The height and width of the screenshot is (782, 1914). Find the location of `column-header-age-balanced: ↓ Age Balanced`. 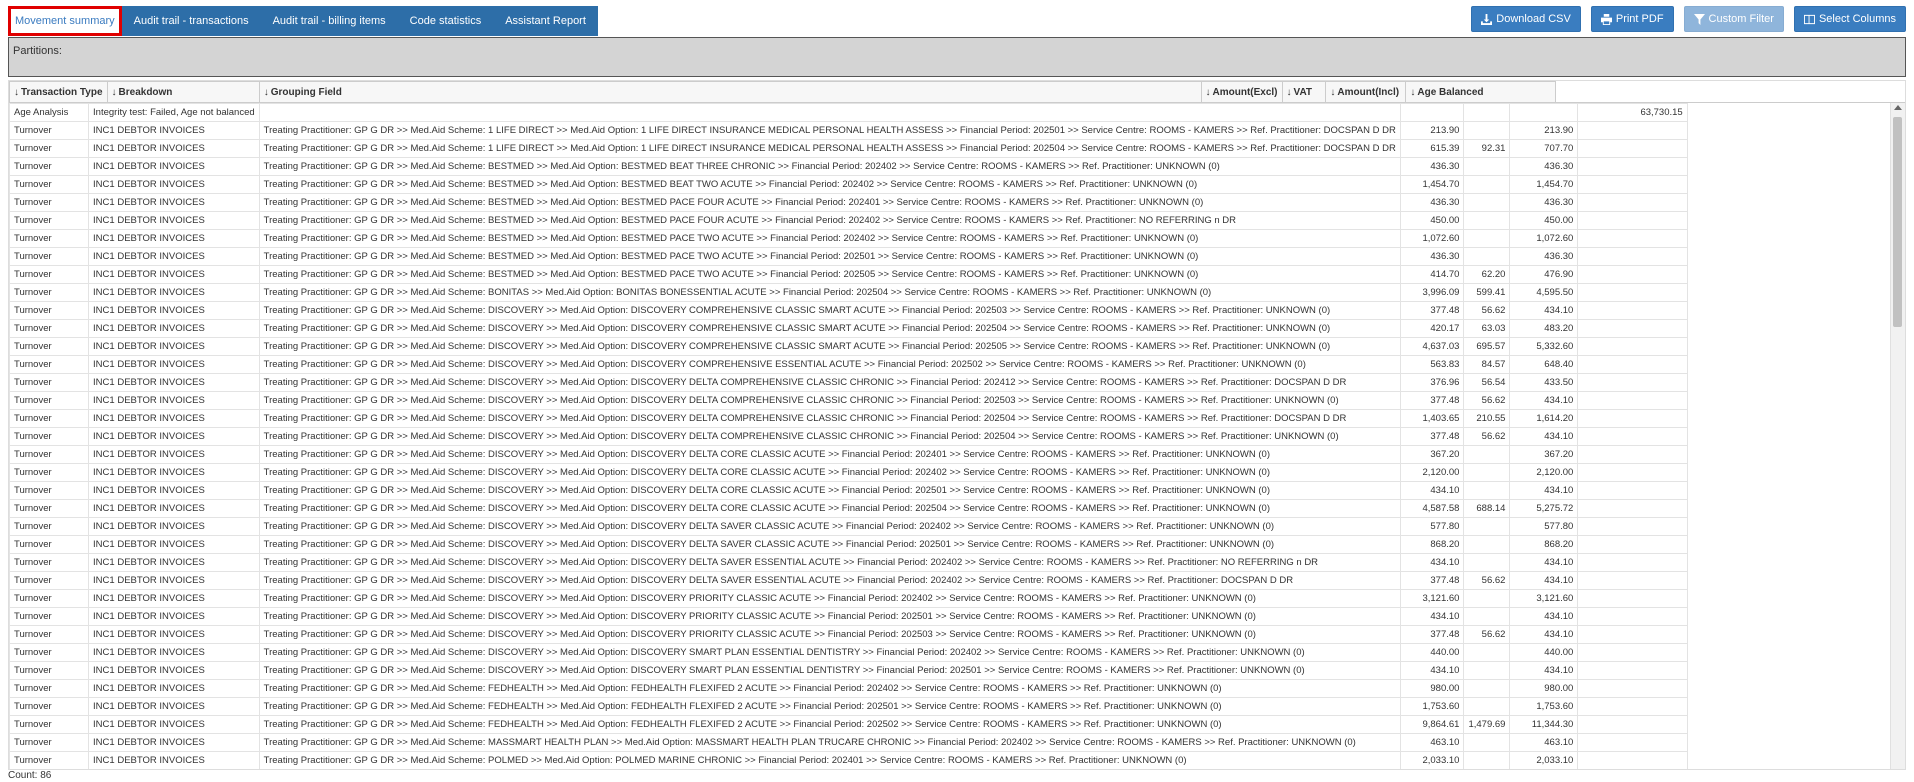

column-header-age-balanced: ↓ Age Balanced is located at coordinates (1480, 92).